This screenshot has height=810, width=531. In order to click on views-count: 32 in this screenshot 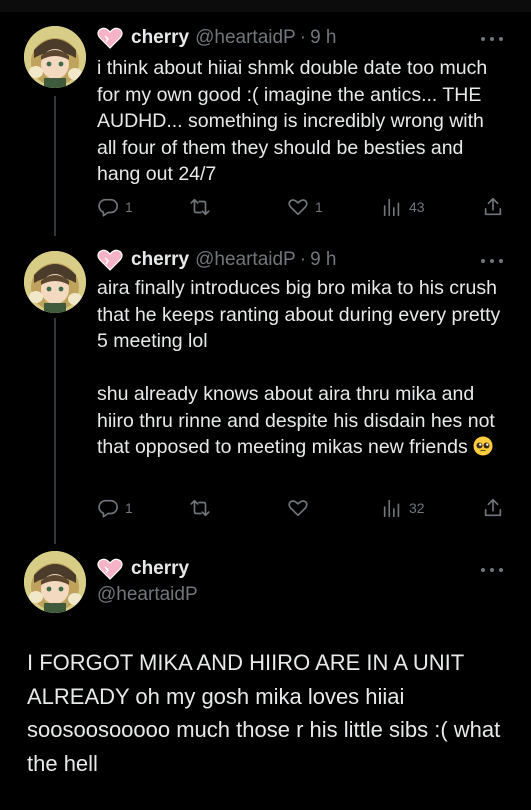, I will do `click(417, 508)`.